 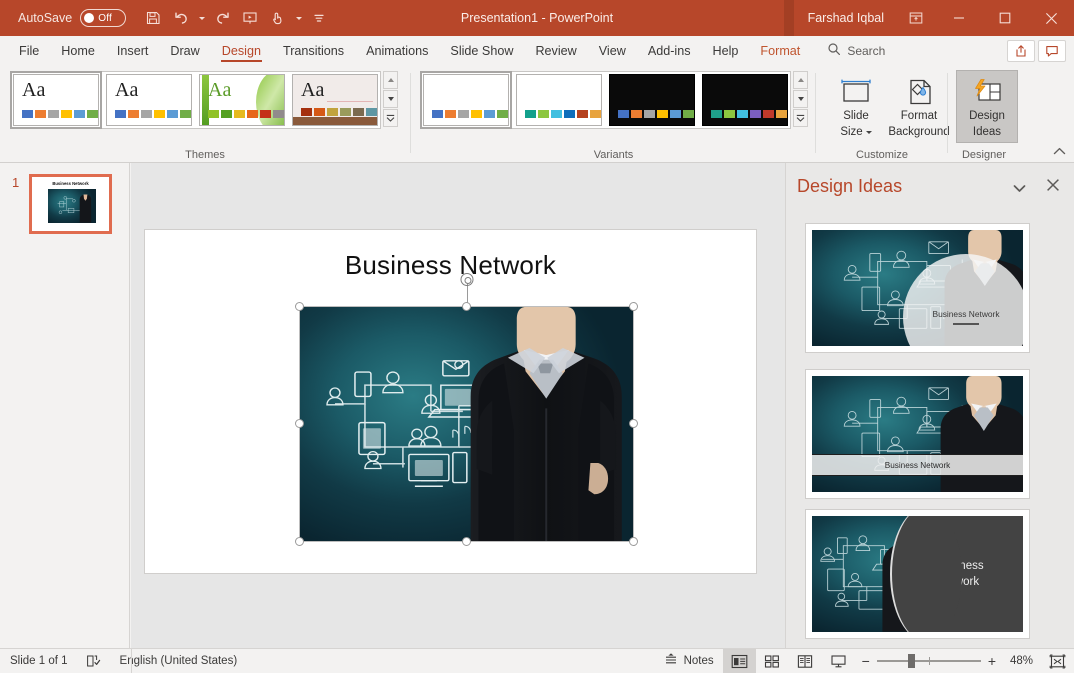 What do you see at coordinates (72, 18) in the screenshot?
I see `autosave-control: AutoSave Off` at bounding box center [72, 18].